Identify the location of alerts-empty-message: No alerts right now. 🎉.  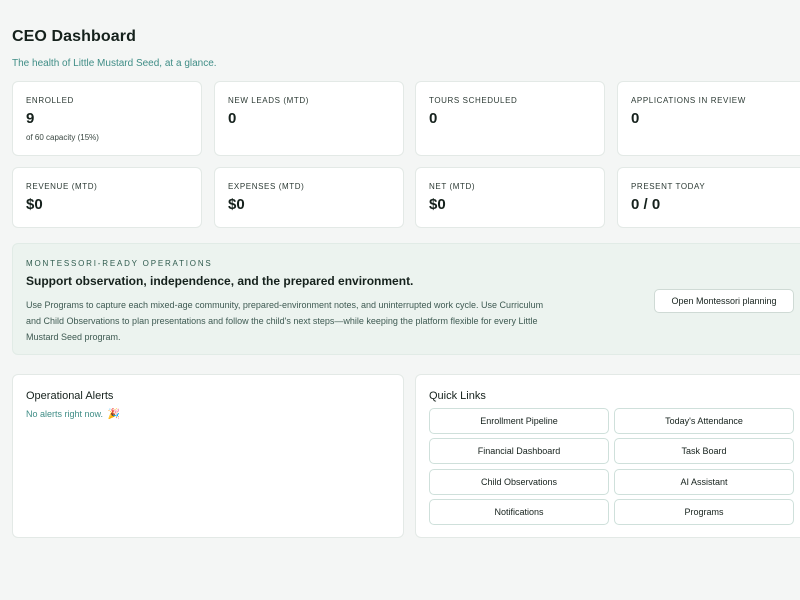
(73, 414).